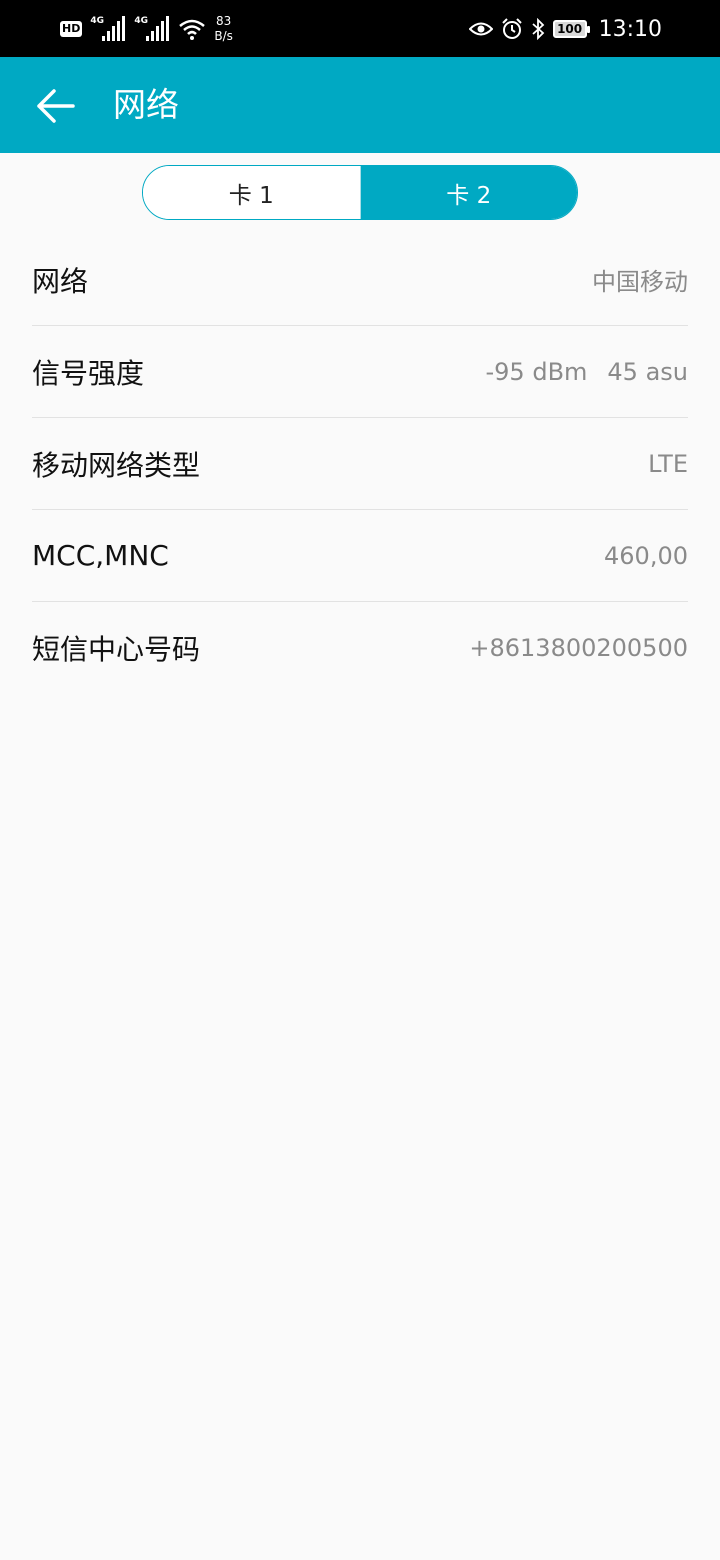  Describe the element at coordinates (647, 371) in the screenshot. I see `signal-asu-value: 45 asu` at that location.